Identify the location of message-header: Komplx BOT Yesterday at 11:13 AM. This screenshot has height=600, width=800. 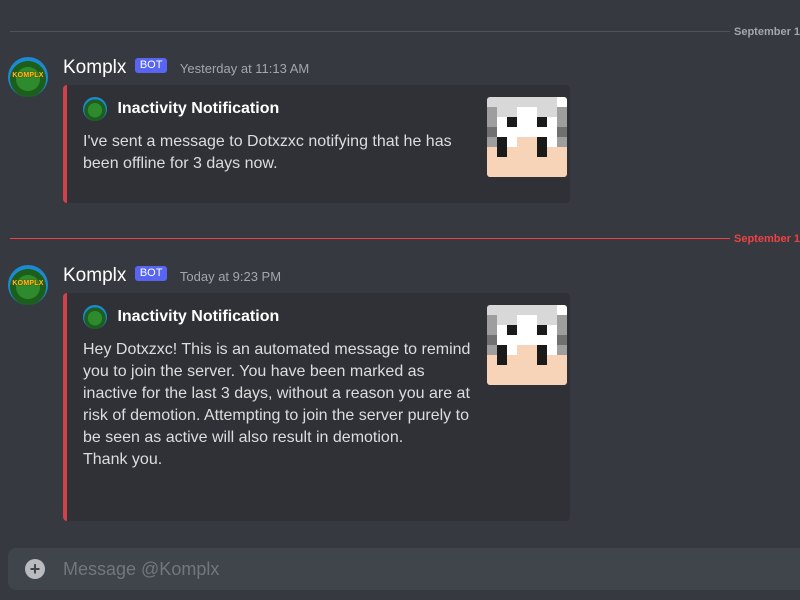
(186, 69).